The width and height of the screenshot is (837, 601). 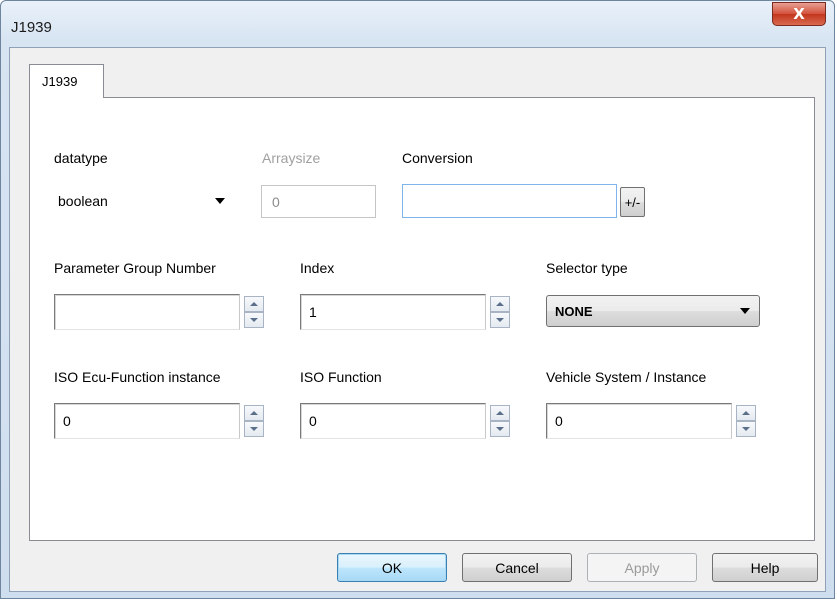 What do you see at coordinates (147, 312) in the screenshot?
I see `pgn-input` at bounding box center [147, 312].